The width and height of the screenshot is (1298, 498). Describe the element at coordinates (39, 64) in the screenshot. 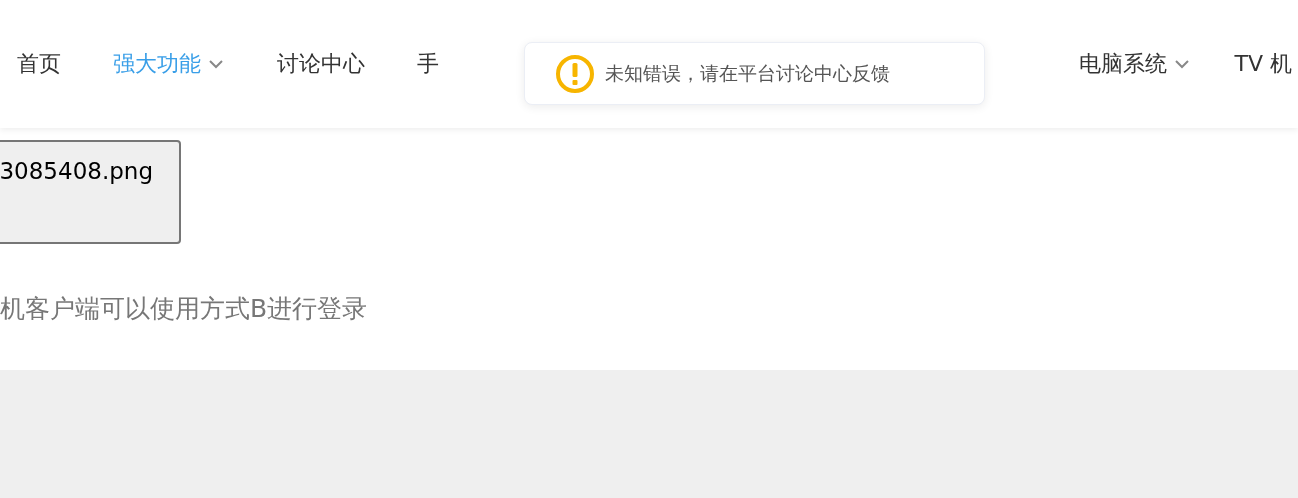

I see `nav-item: 首页` at that location.